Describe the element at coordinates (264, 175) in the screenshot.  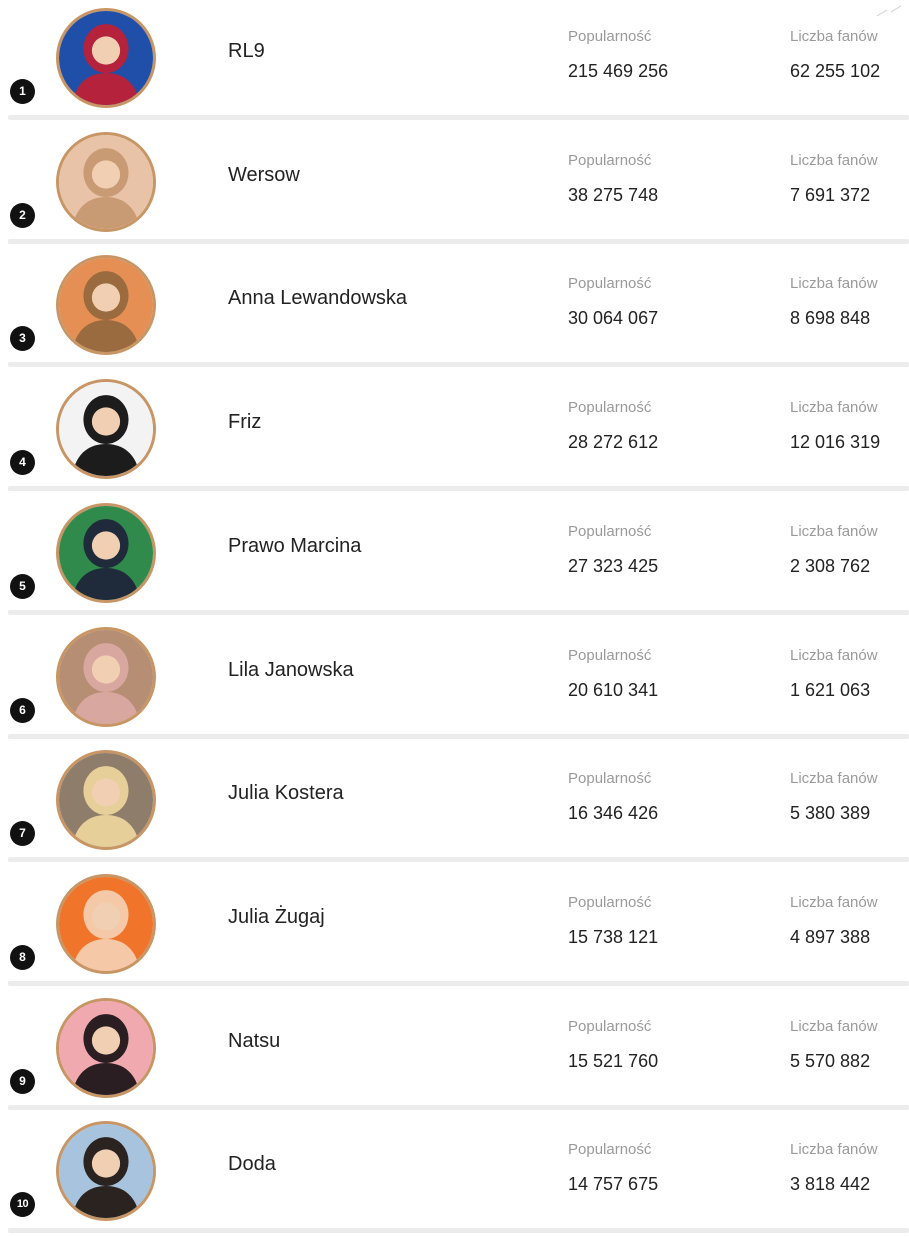
I see `influencer-name: Wersow` at that location.